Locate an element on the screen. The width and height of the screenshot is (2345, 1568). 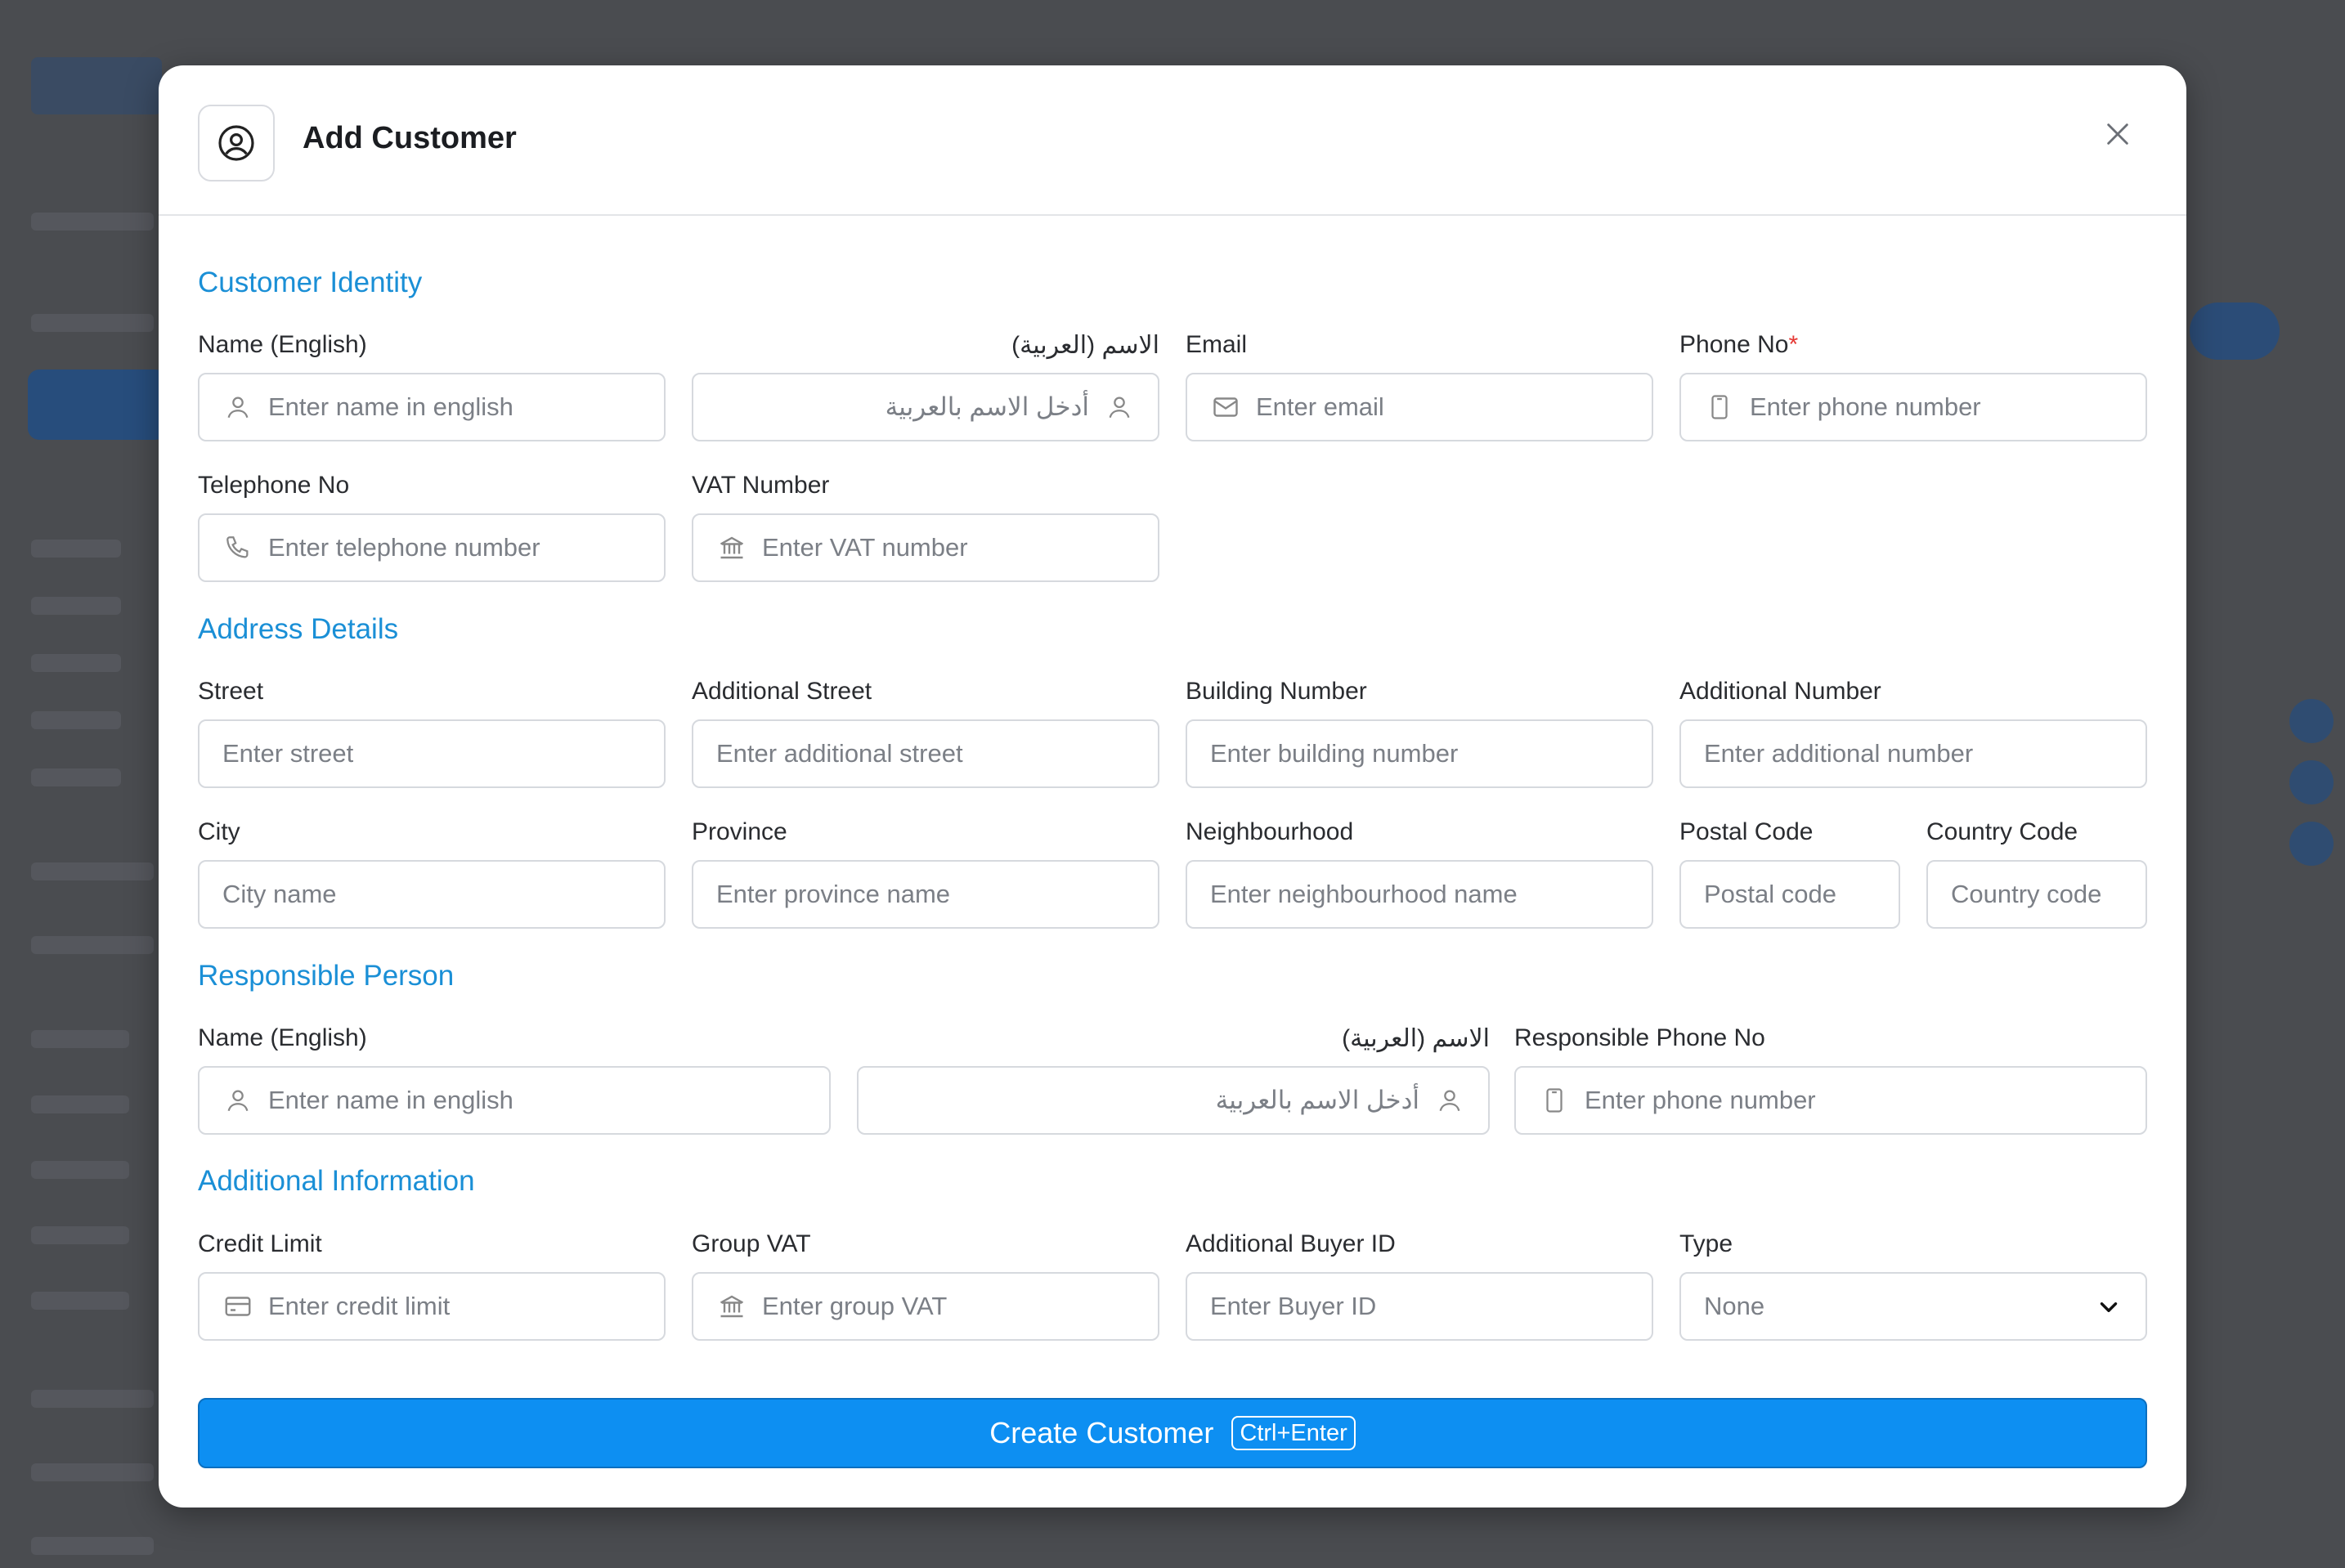
name-arabic-label: الاسم (العربية) is located at coordinates (1085, 345).